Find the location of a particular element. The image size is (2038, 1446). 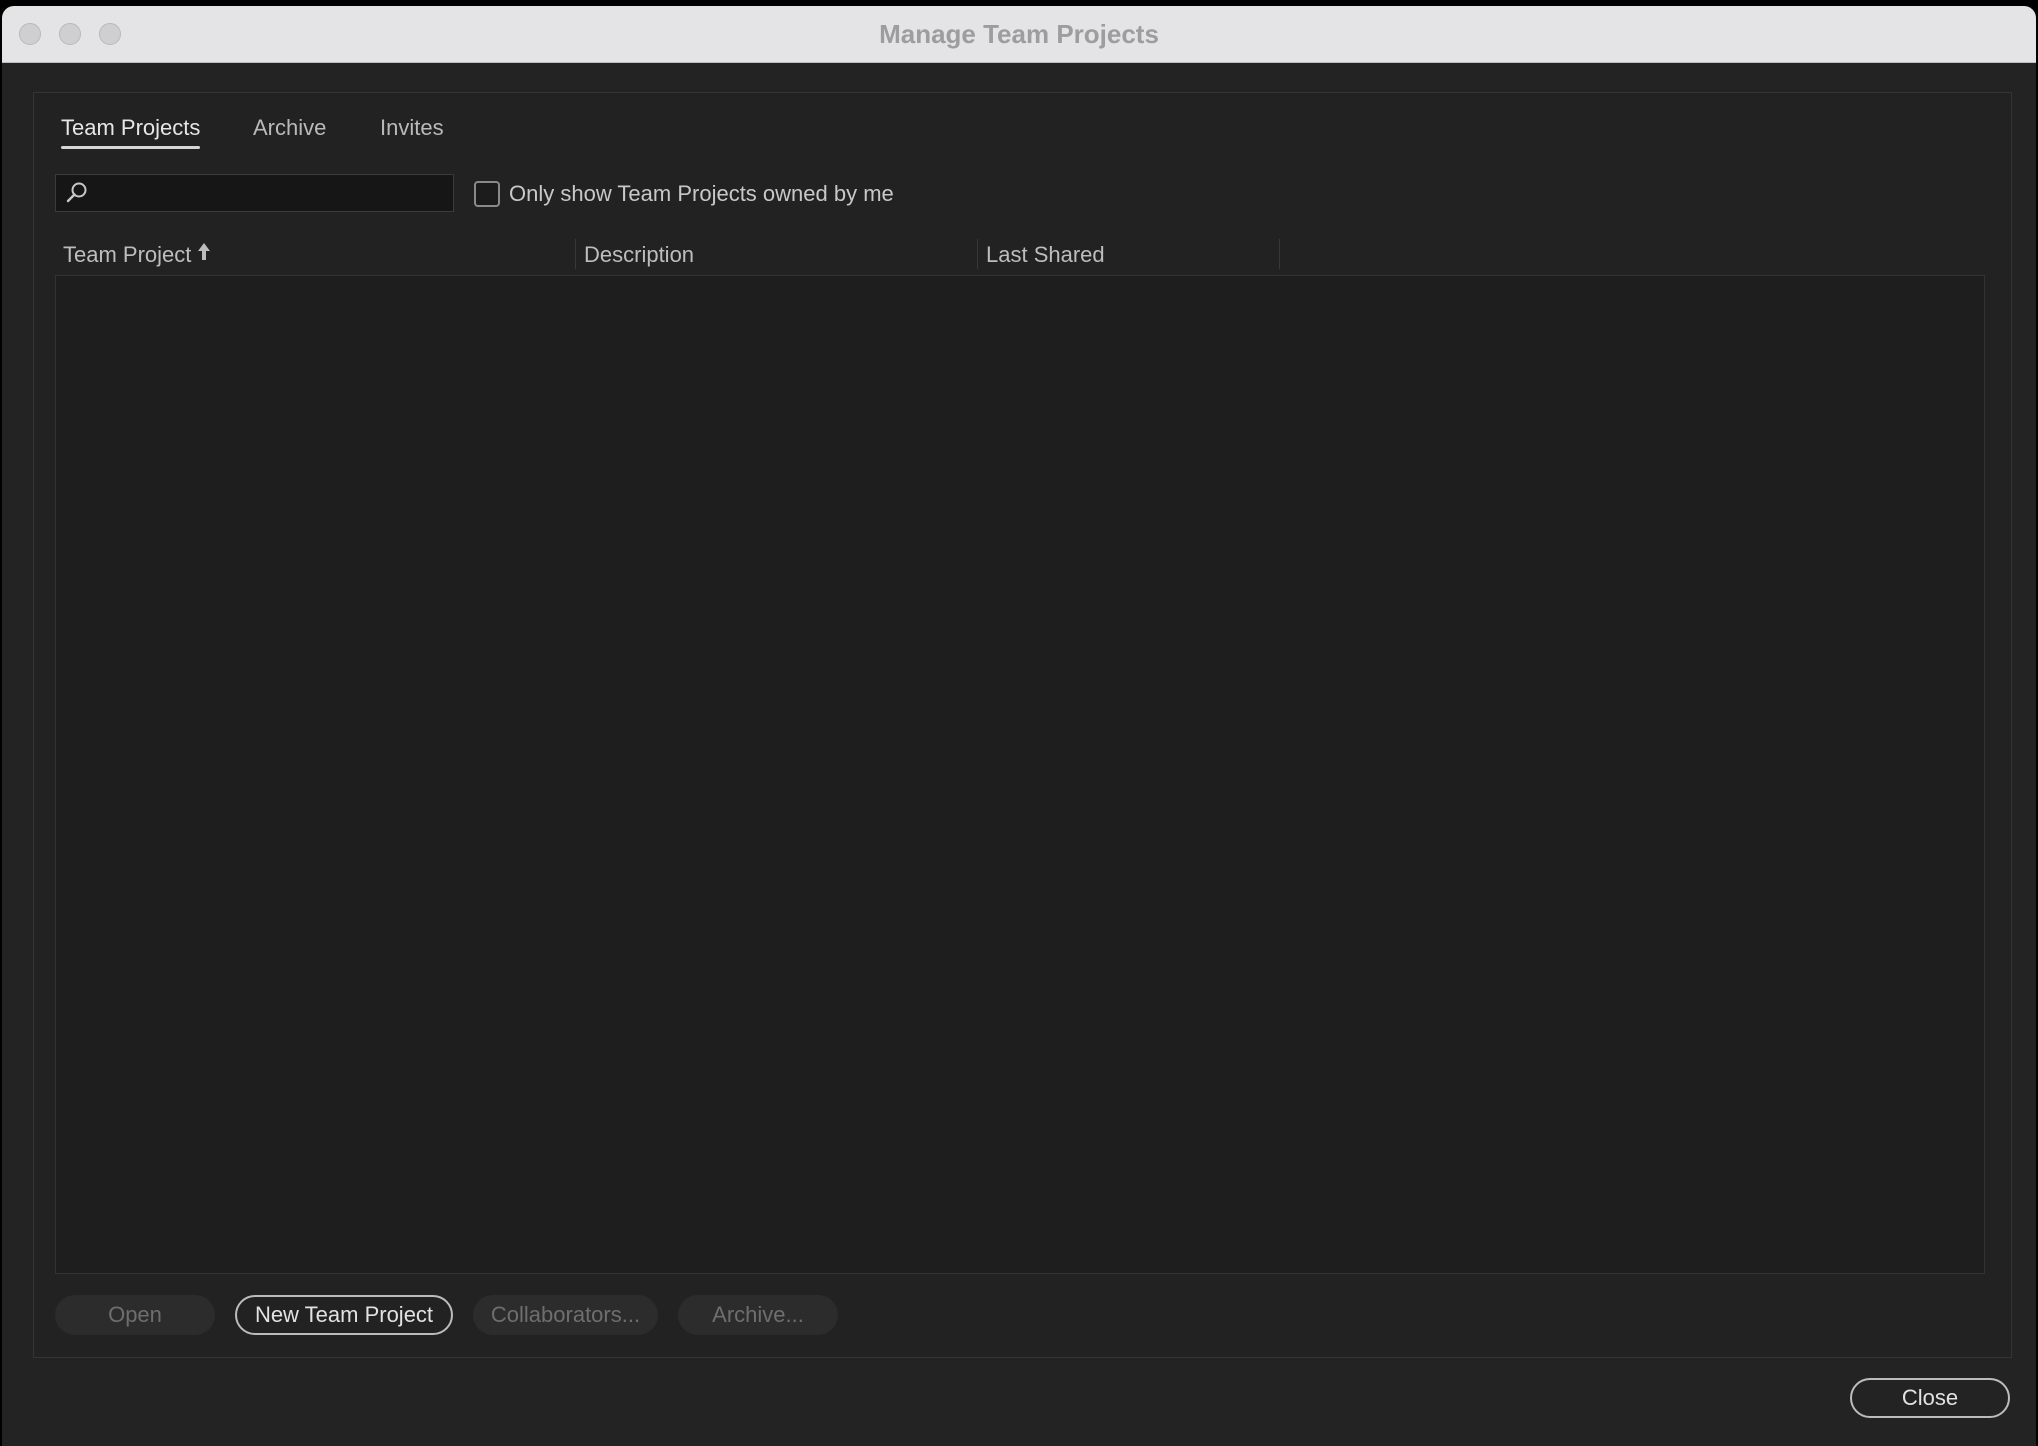

owned-by-me-label: Only show Team Projects owned by me is located at coordinates (701, 193).